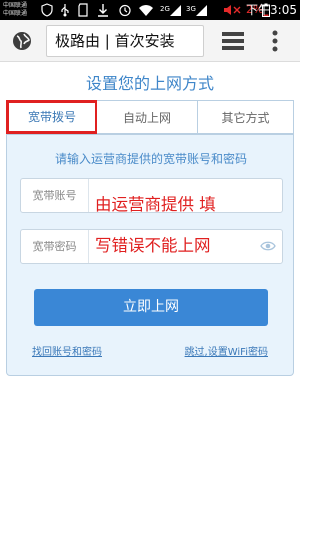 This screenshot has width=320, height=533. What do you see at coordinates (226, 350) in the screenshot?
I see `skip-set-wifi-link: 跳过,设置WiFi密码` at bounding box center [226, 350].